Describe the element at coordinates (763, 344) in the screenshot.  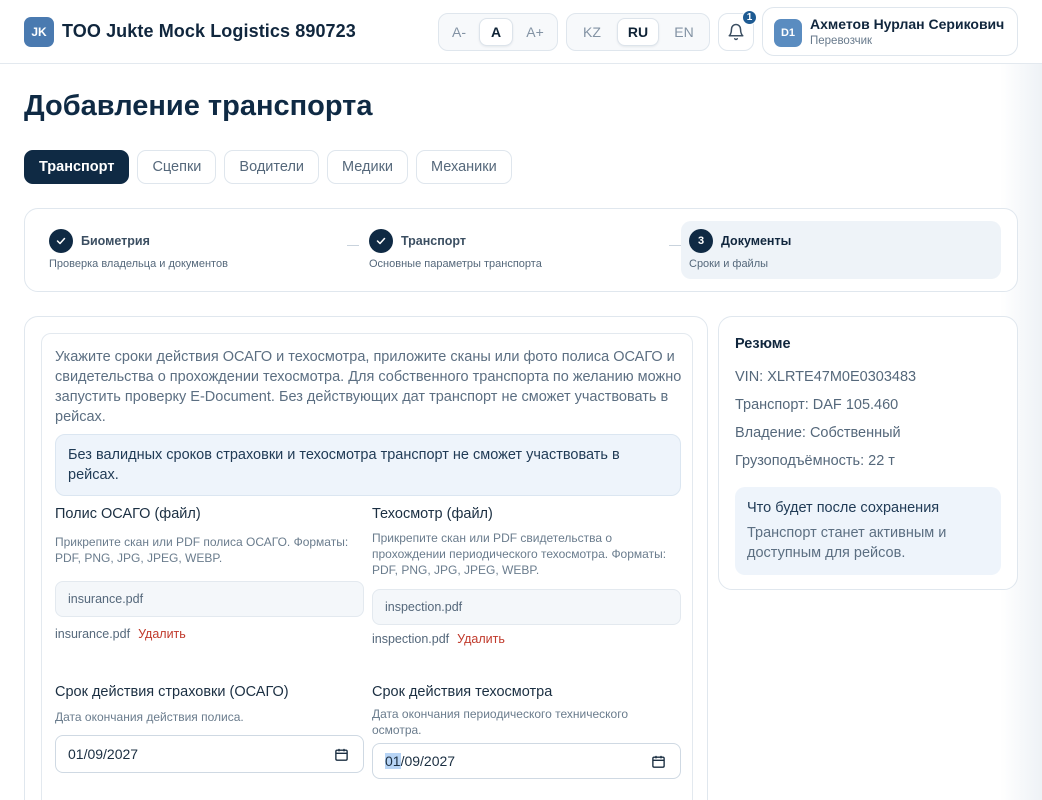
I see `summary-title: Резюме` at that location.